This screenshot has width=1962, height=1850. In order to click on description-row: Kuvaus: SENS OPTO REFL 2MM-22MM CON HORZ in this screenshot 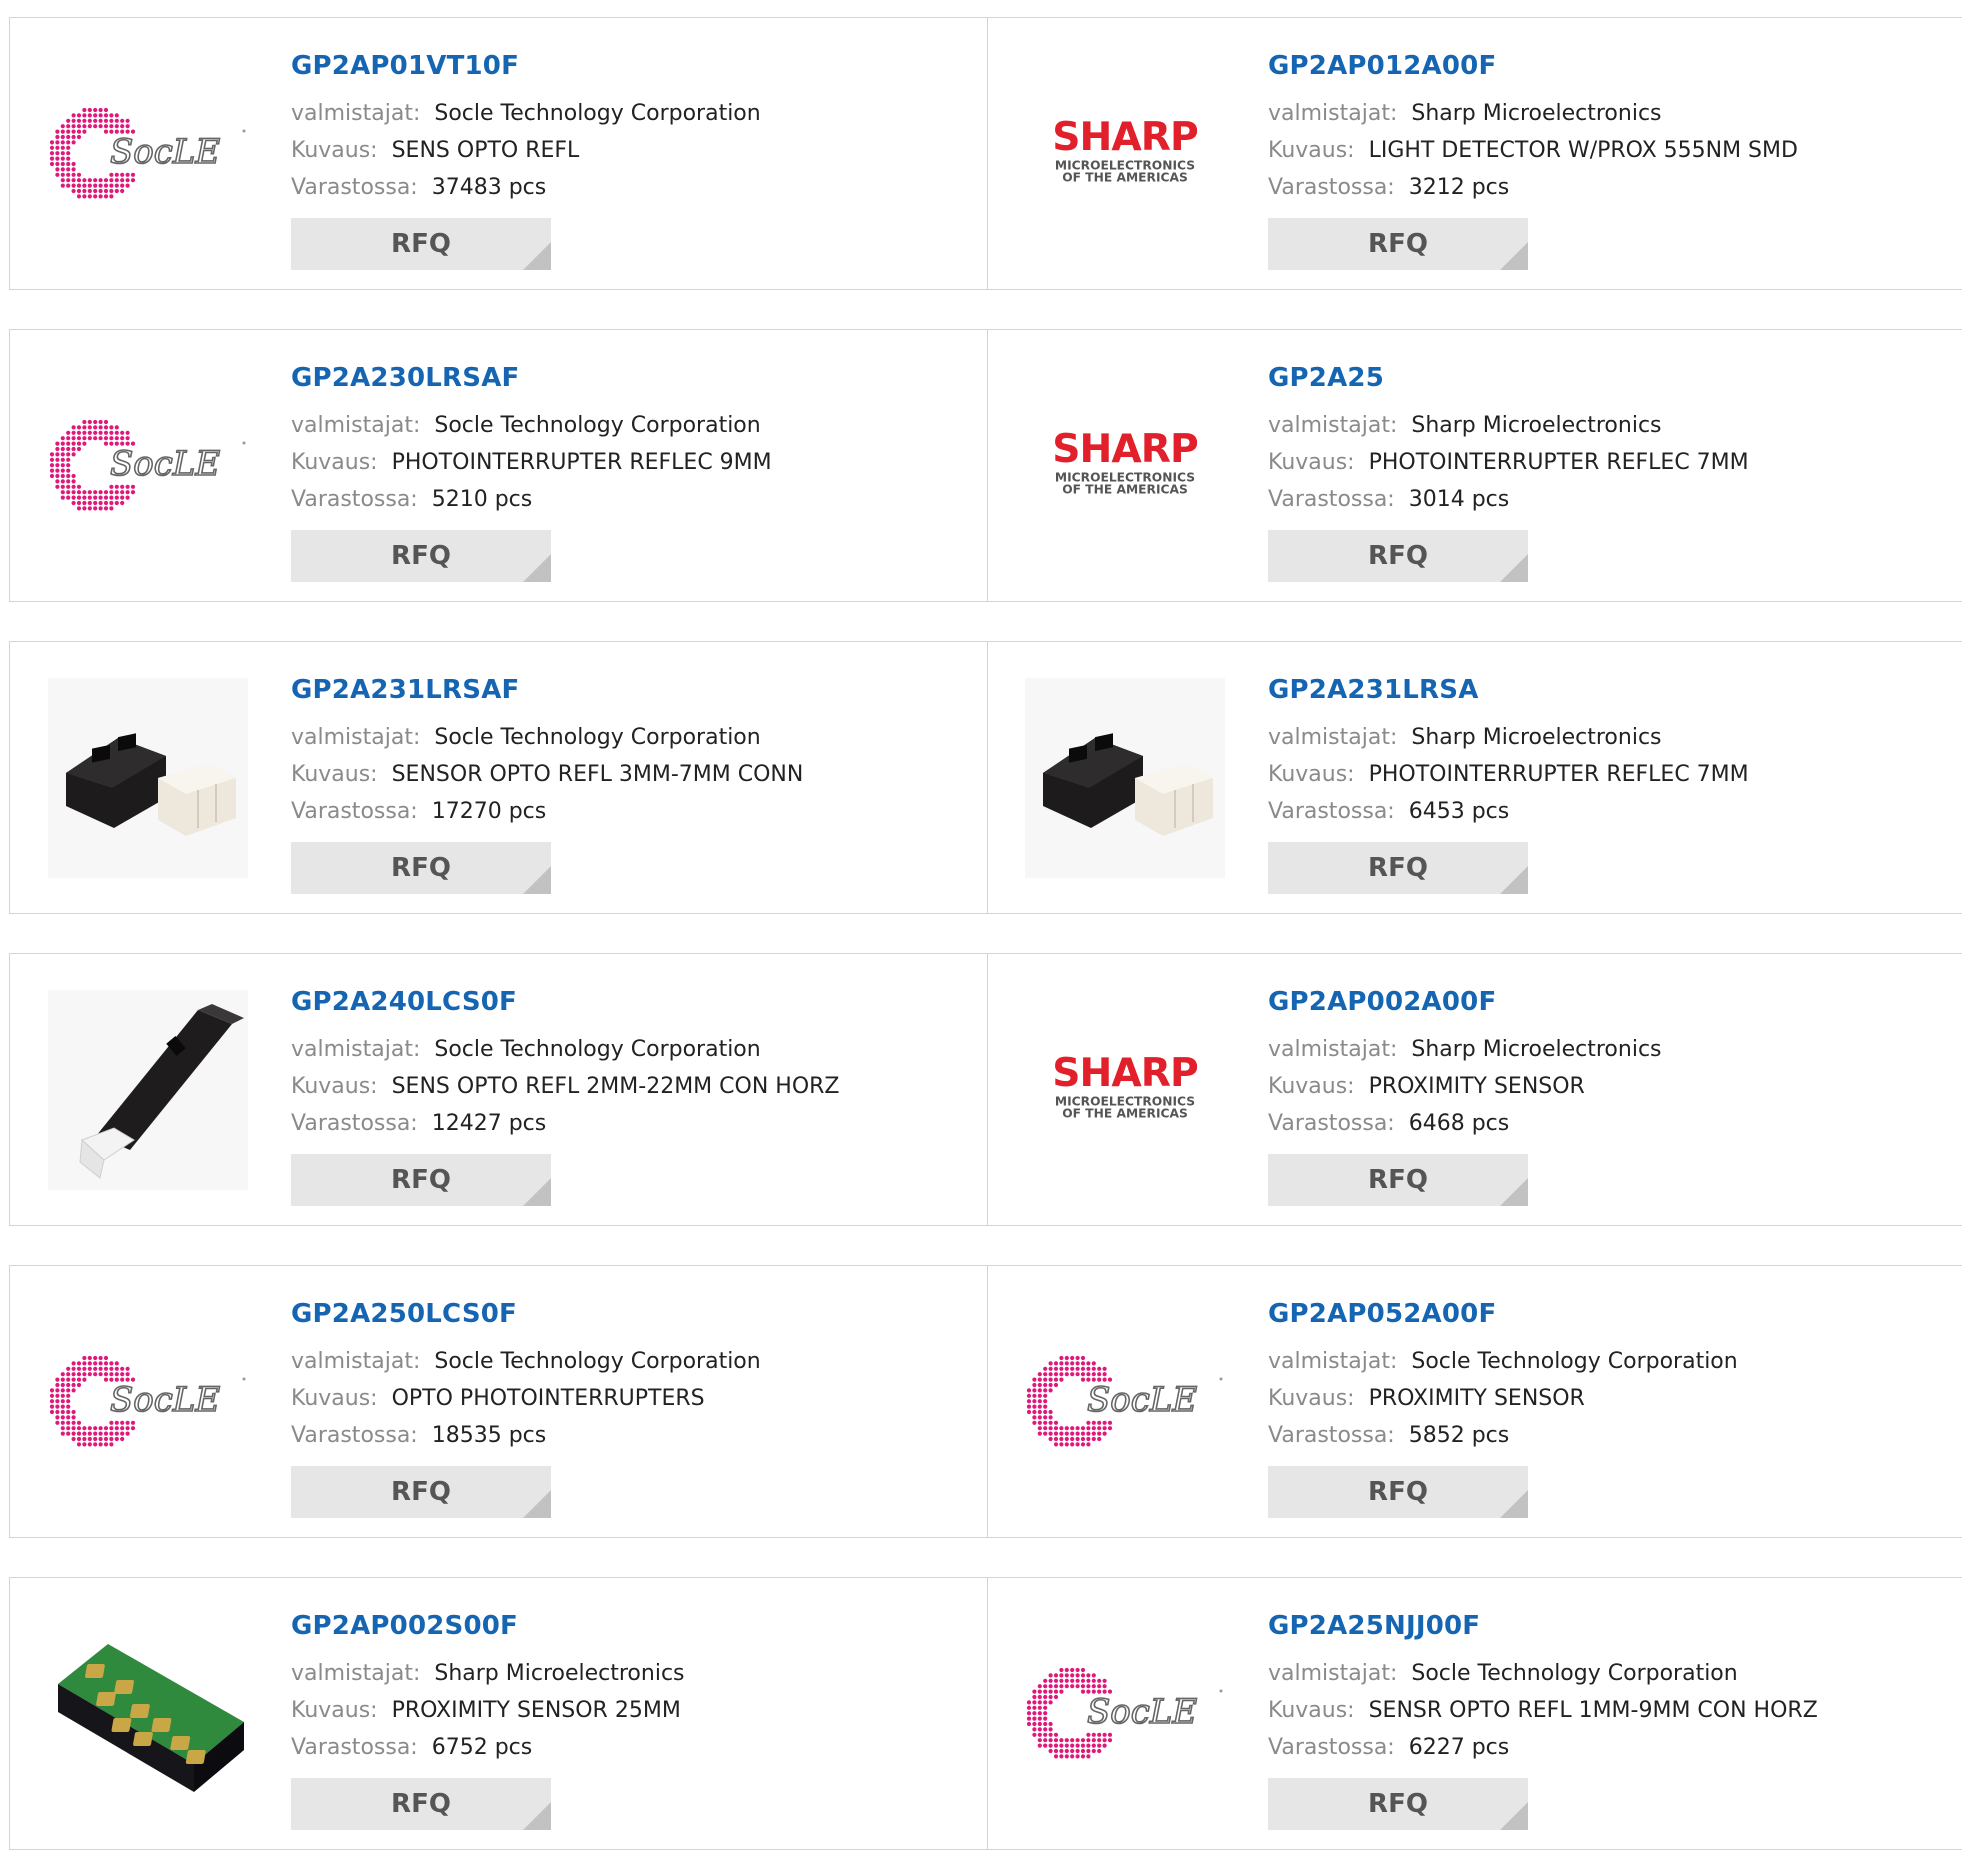, I will do `click(565, 1086)`.